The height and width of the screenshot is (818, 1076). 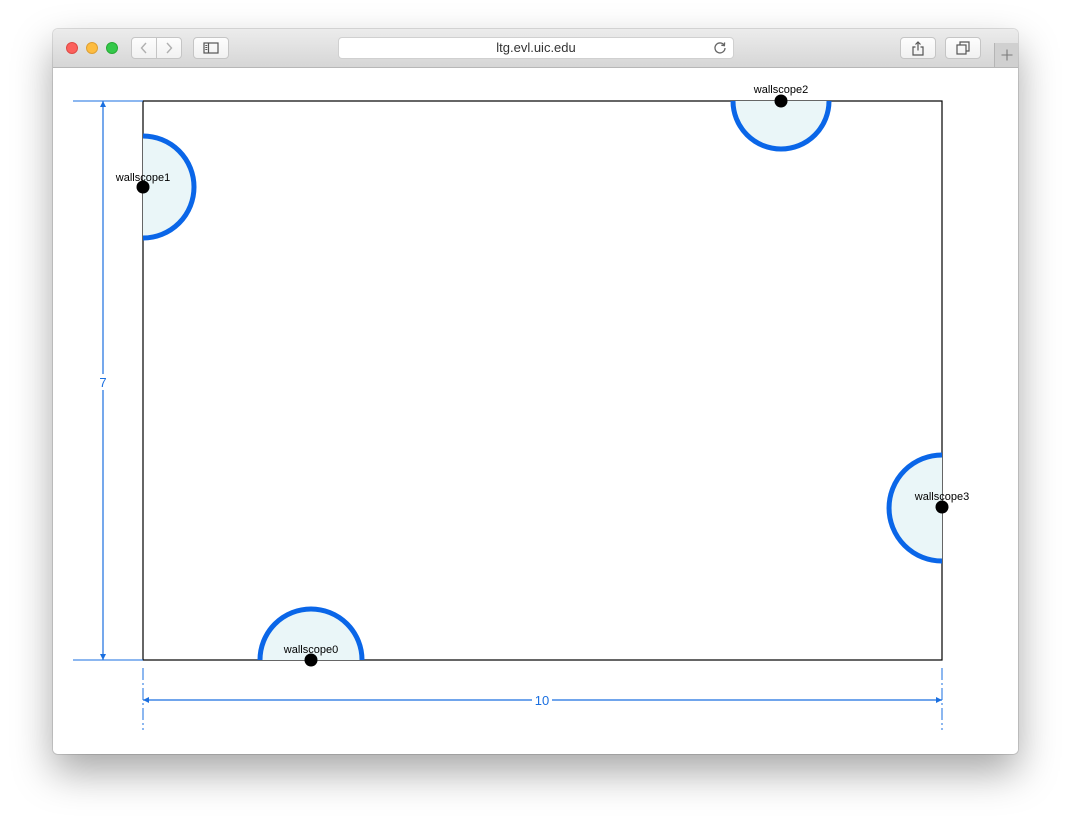 What do you see at coordinates (720, 48) in the screenshot?
I see `reload-icon` at bounding box center [720, 48].